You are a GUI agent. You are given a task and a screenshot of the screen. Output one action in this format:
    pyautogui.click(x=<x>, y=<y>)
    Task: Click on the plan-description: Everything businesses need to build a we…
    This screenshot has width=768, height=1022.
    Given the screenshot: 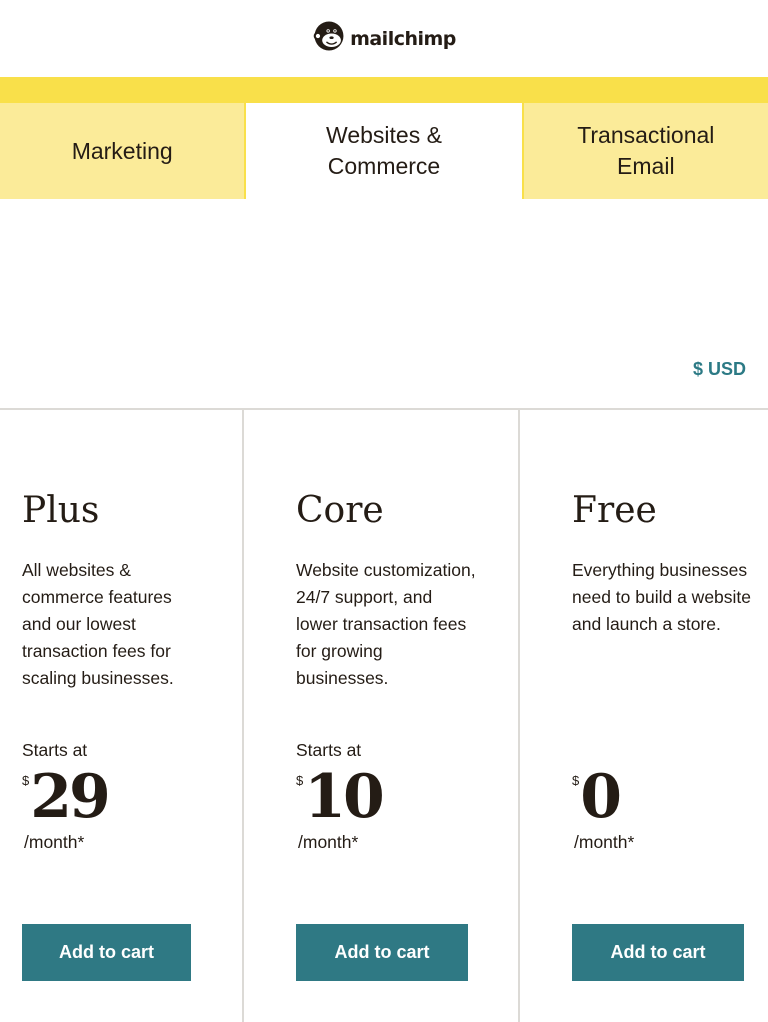 What is the action you would take?
    pyautogui.click(x=662, y=597)
    